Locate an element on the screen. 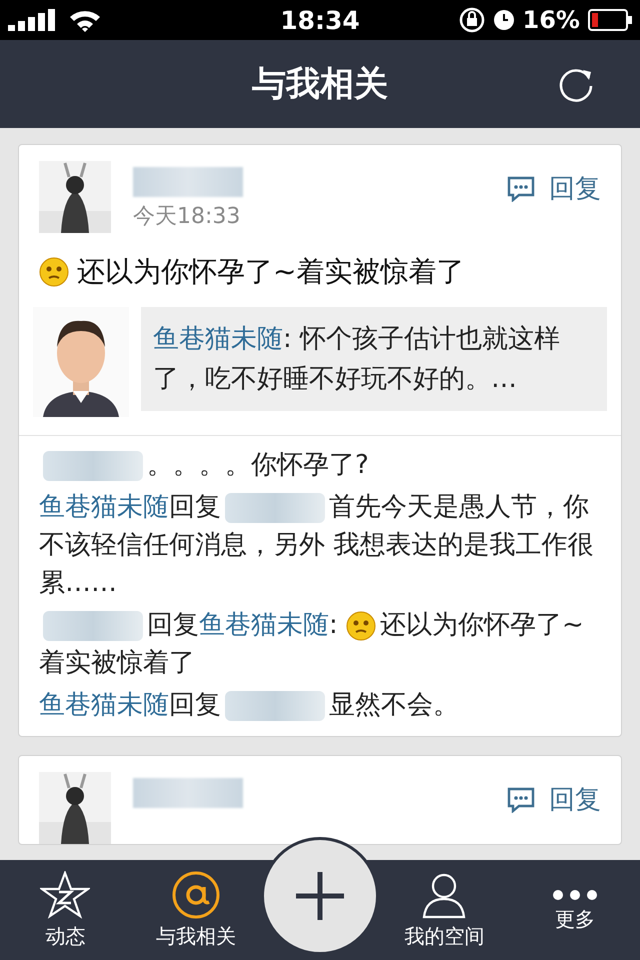 The height and width of the screenshot is (960, 640). battery-icon is located at coordinates (610, 20).